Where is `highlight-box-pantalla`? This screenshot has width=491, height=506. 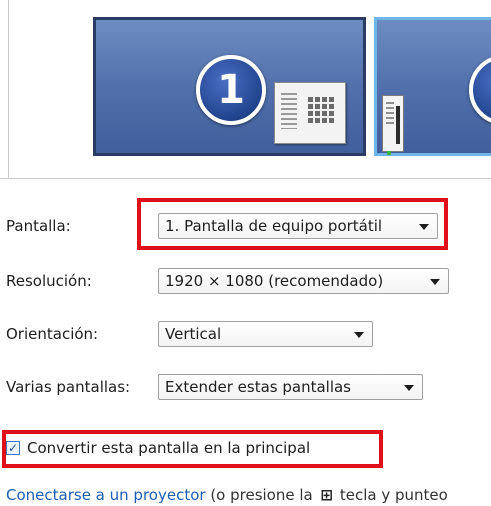 highlight-box-pantalla is located at coordinates (292, 224).